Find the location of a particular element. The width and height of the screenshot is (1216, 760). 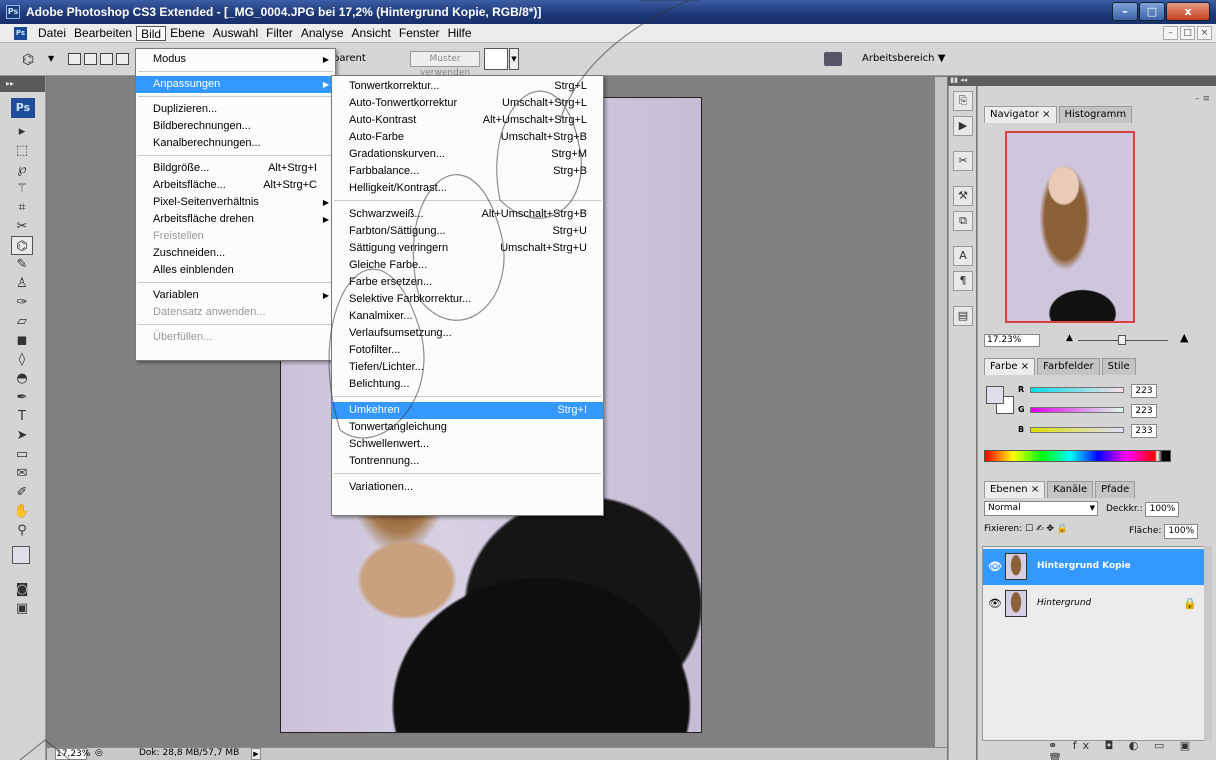

fill-field: 100% is located at coordinates (1181, 531).